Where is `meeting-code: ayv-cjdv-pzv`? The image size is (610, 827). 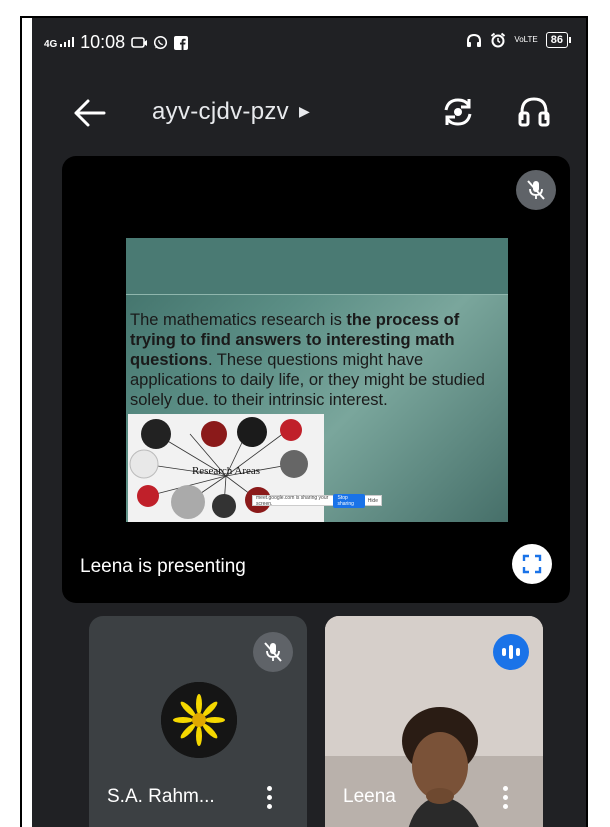
meeting-code: ayv-cjdv-pzv is located at coordinates (220, 111).